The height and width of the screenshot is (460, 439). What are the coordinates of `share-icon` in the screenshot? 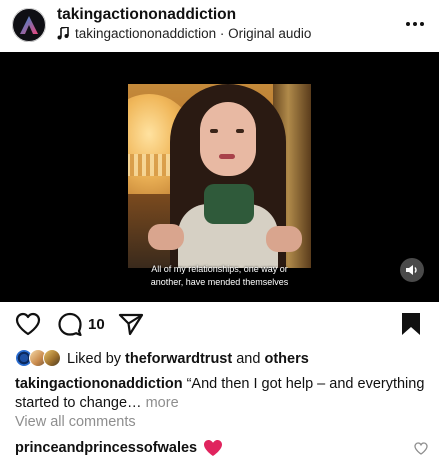 It's located at (131, 324).